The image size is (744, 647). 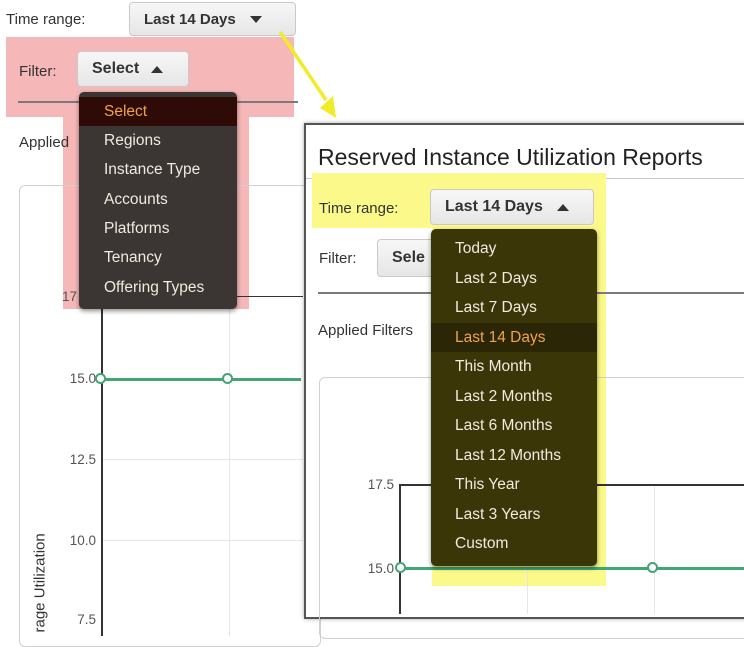 I want to click on filter-dropdown: Select, so click(x=133, y=69).